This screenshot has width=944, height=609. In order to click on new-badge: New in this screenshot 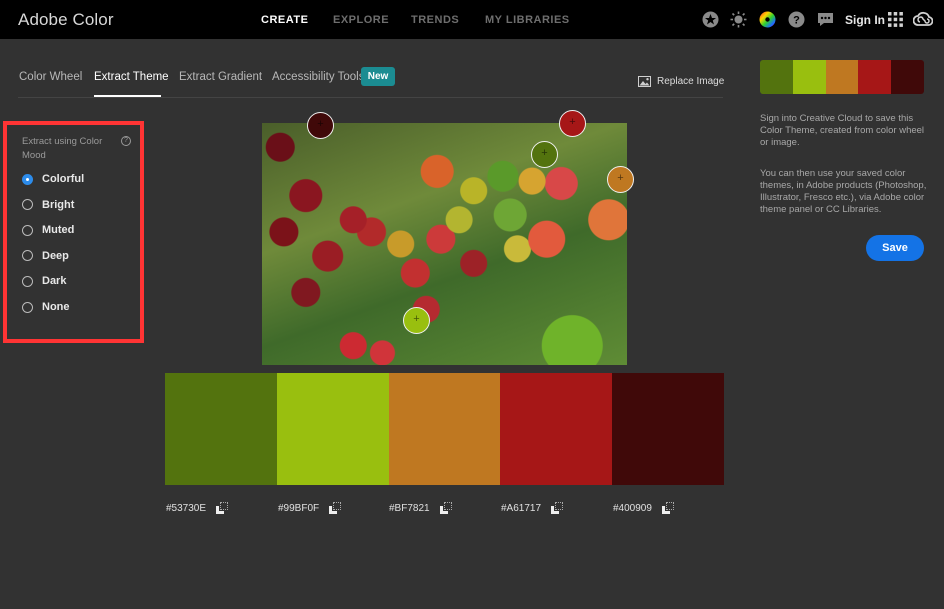, I will do `click(378, 76)`.